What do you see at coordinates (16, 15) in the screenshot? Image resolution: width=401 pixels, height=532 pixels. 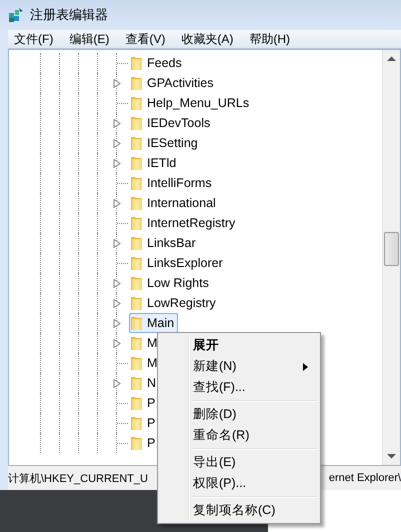 I see `registry-icon` at bounding box center [16, 15].